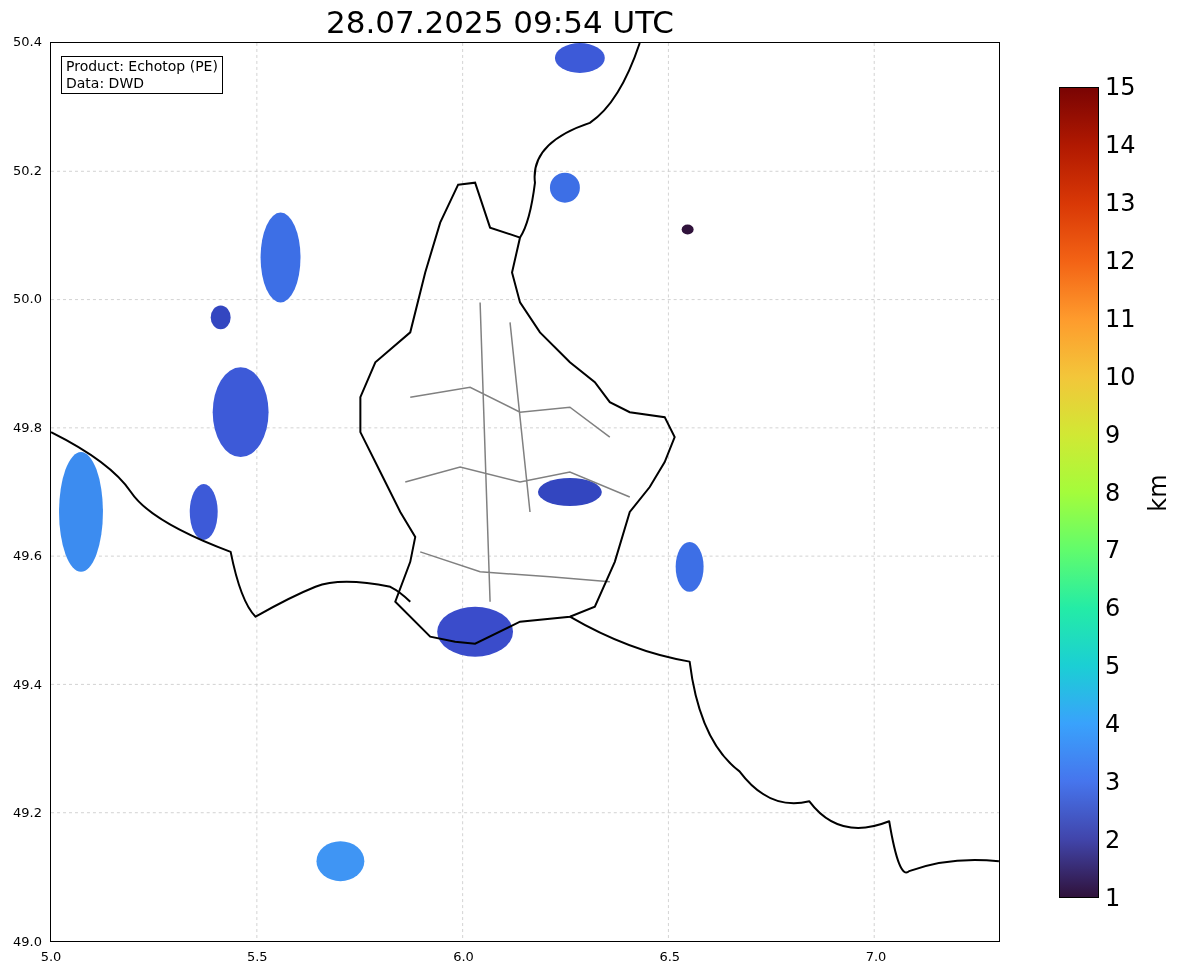 This screenshot has height=976, width=1178. I want to click on colorbar-tick-label: 3, so click(1113, 782).